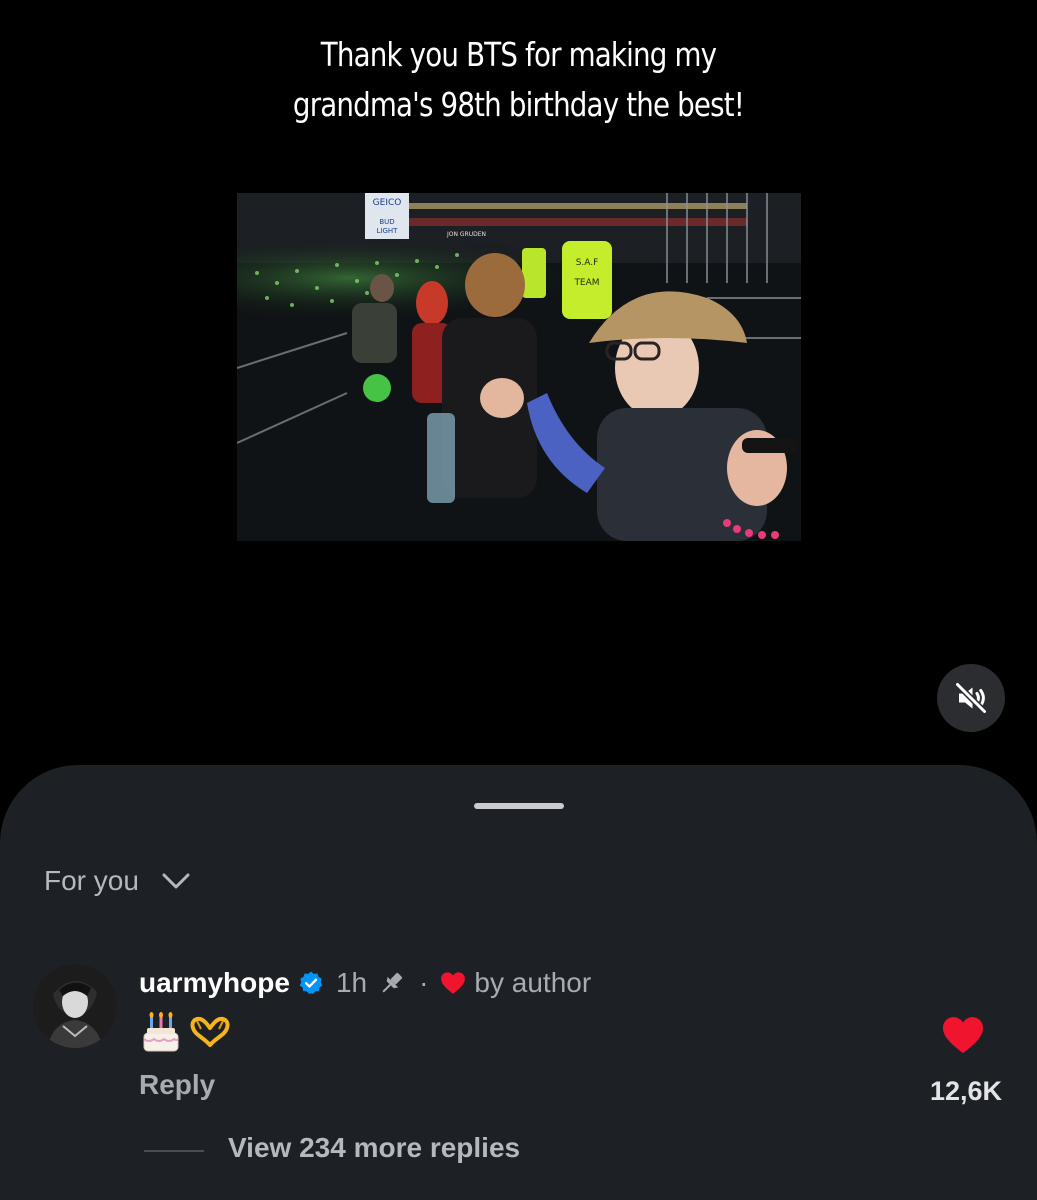  I want to click on geico-sign-text: GEICO, so click(387, 203).